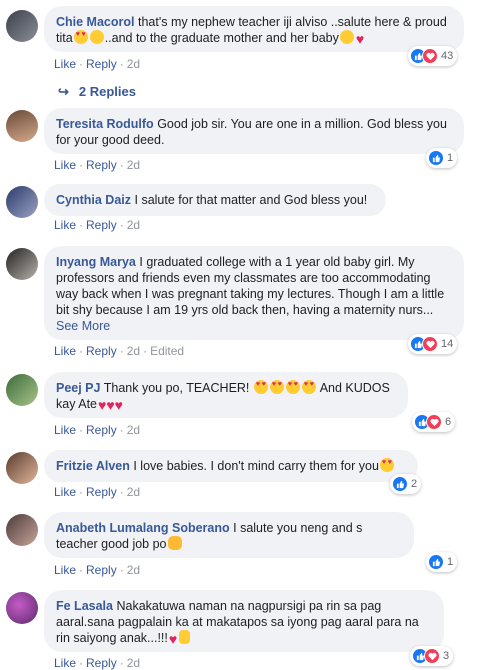 The width and height of the screenshot is (486, 670). What do you see at coordinates (93, 200) in the screenshot?
I see `comment-author: Cynthia Daiz` at bounding box center [93, 200].